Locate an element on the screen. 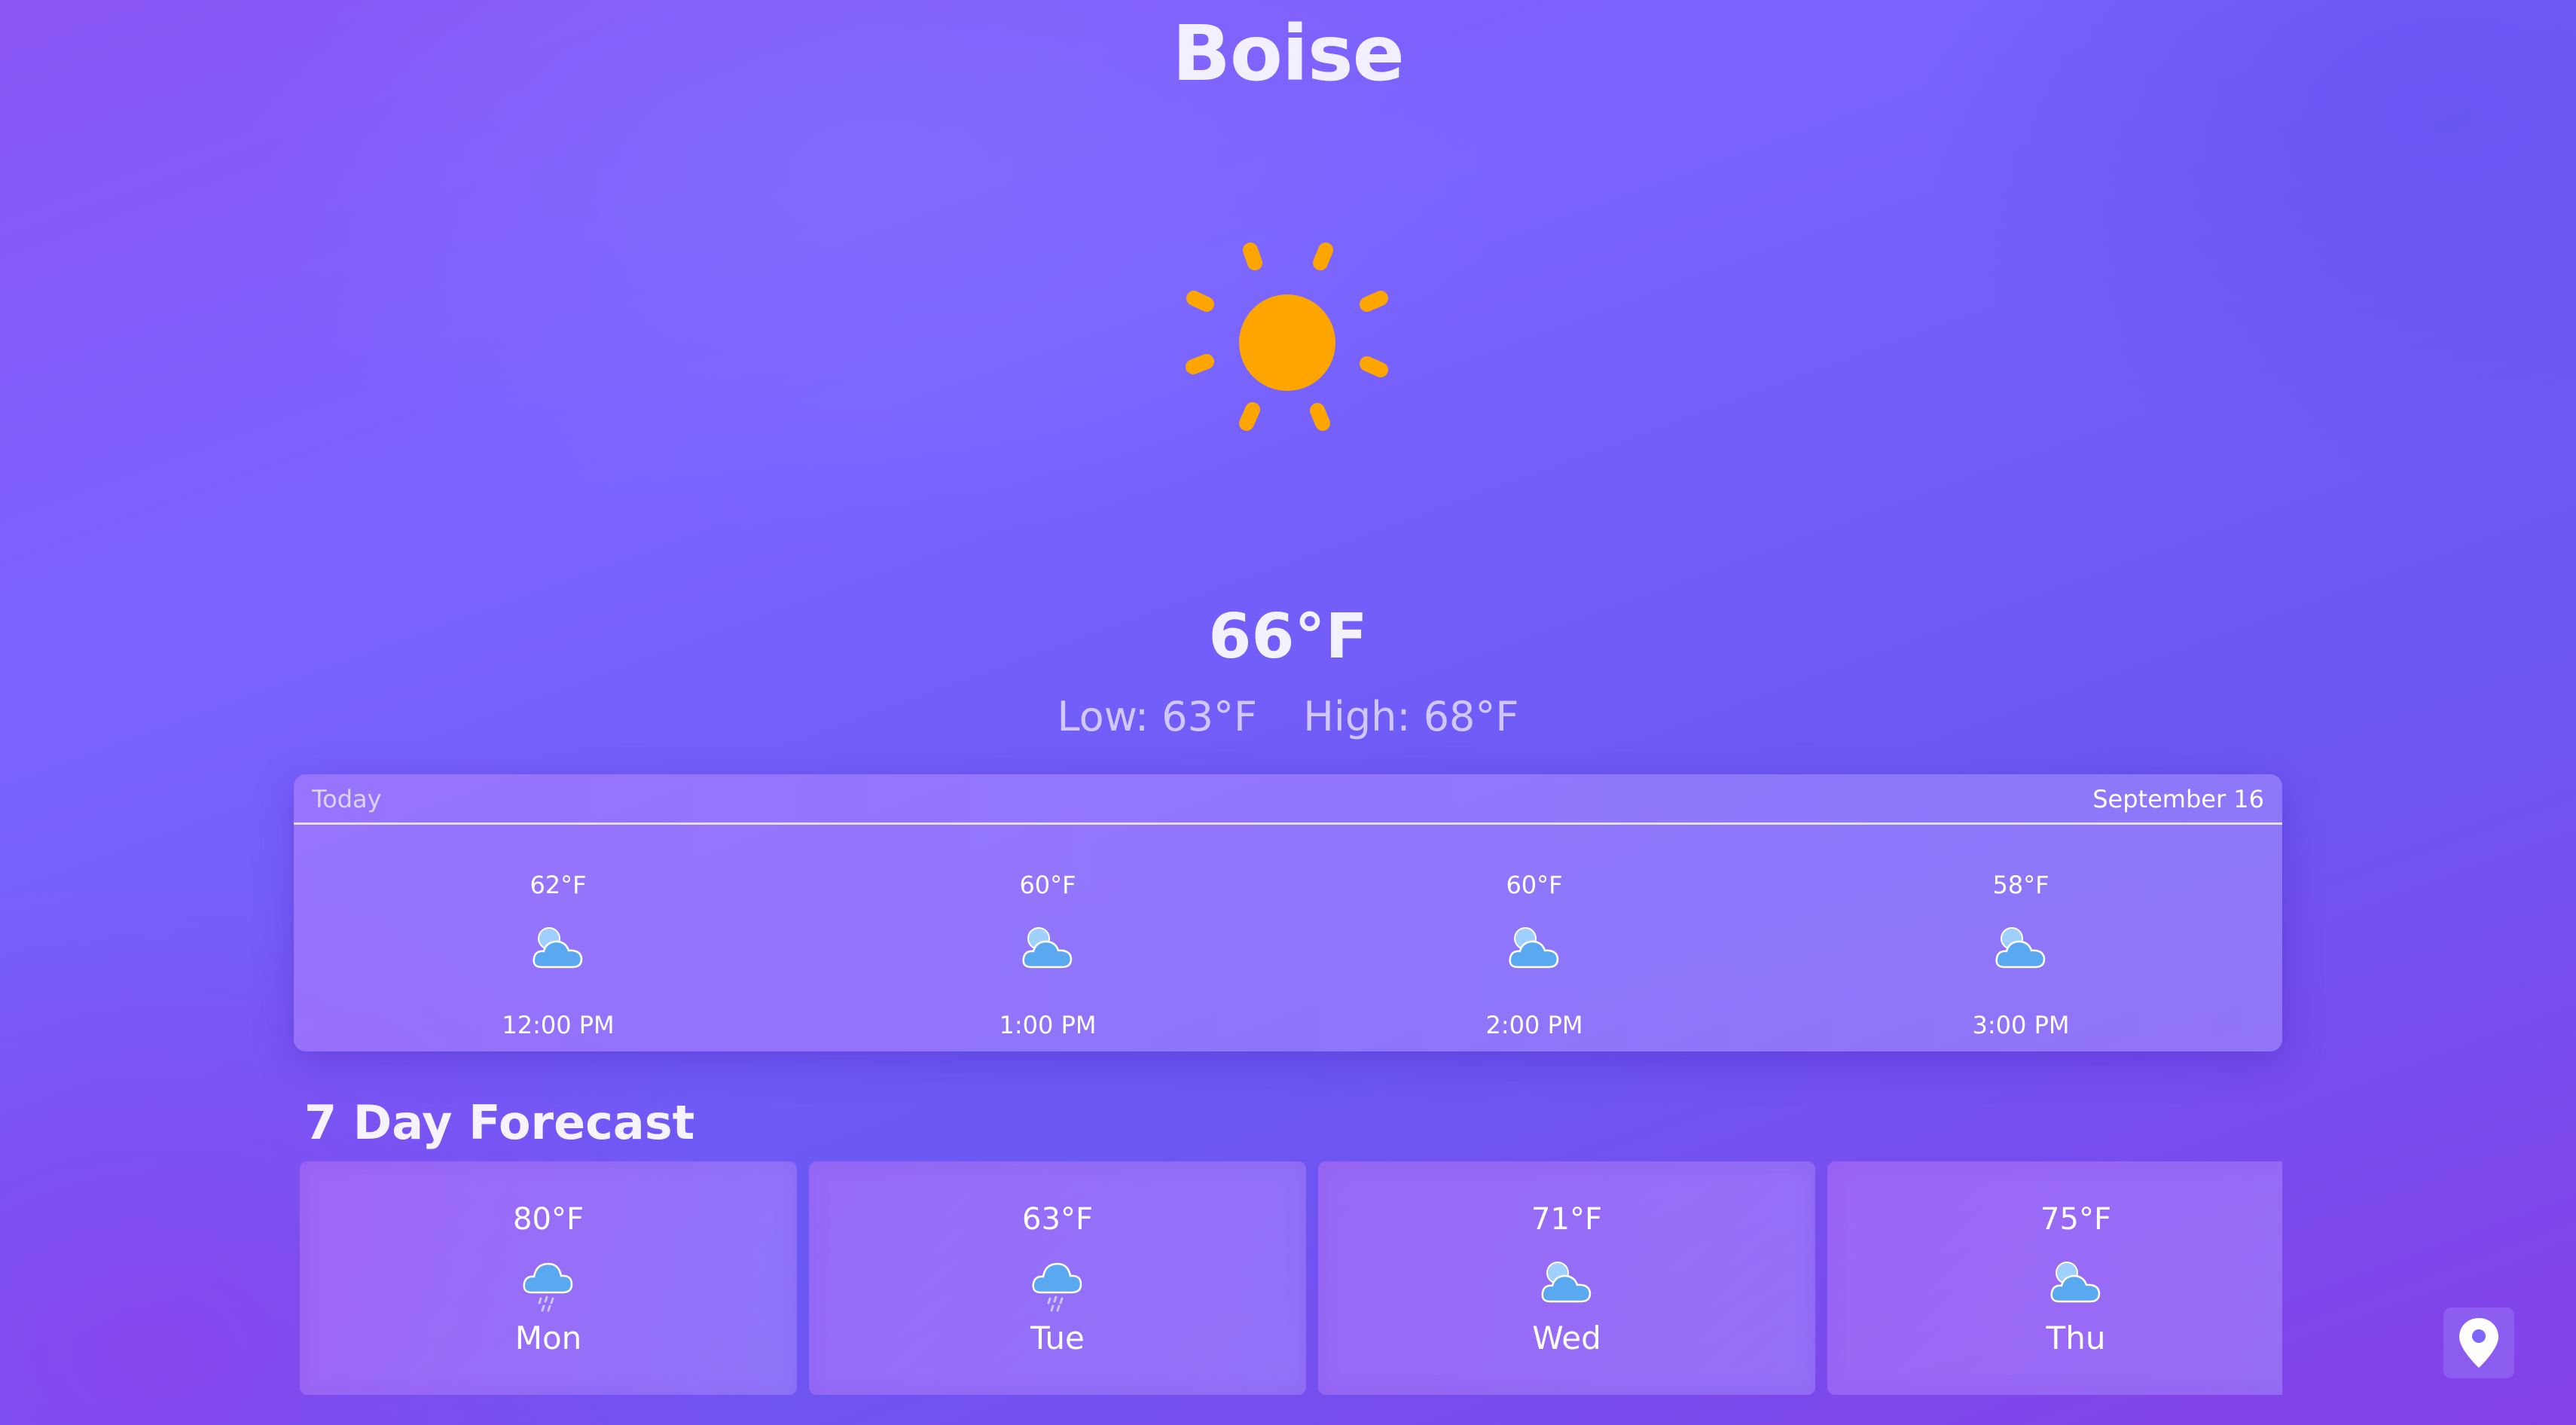  daily-day-name: Wed is located at coordinates (1567, 1338).